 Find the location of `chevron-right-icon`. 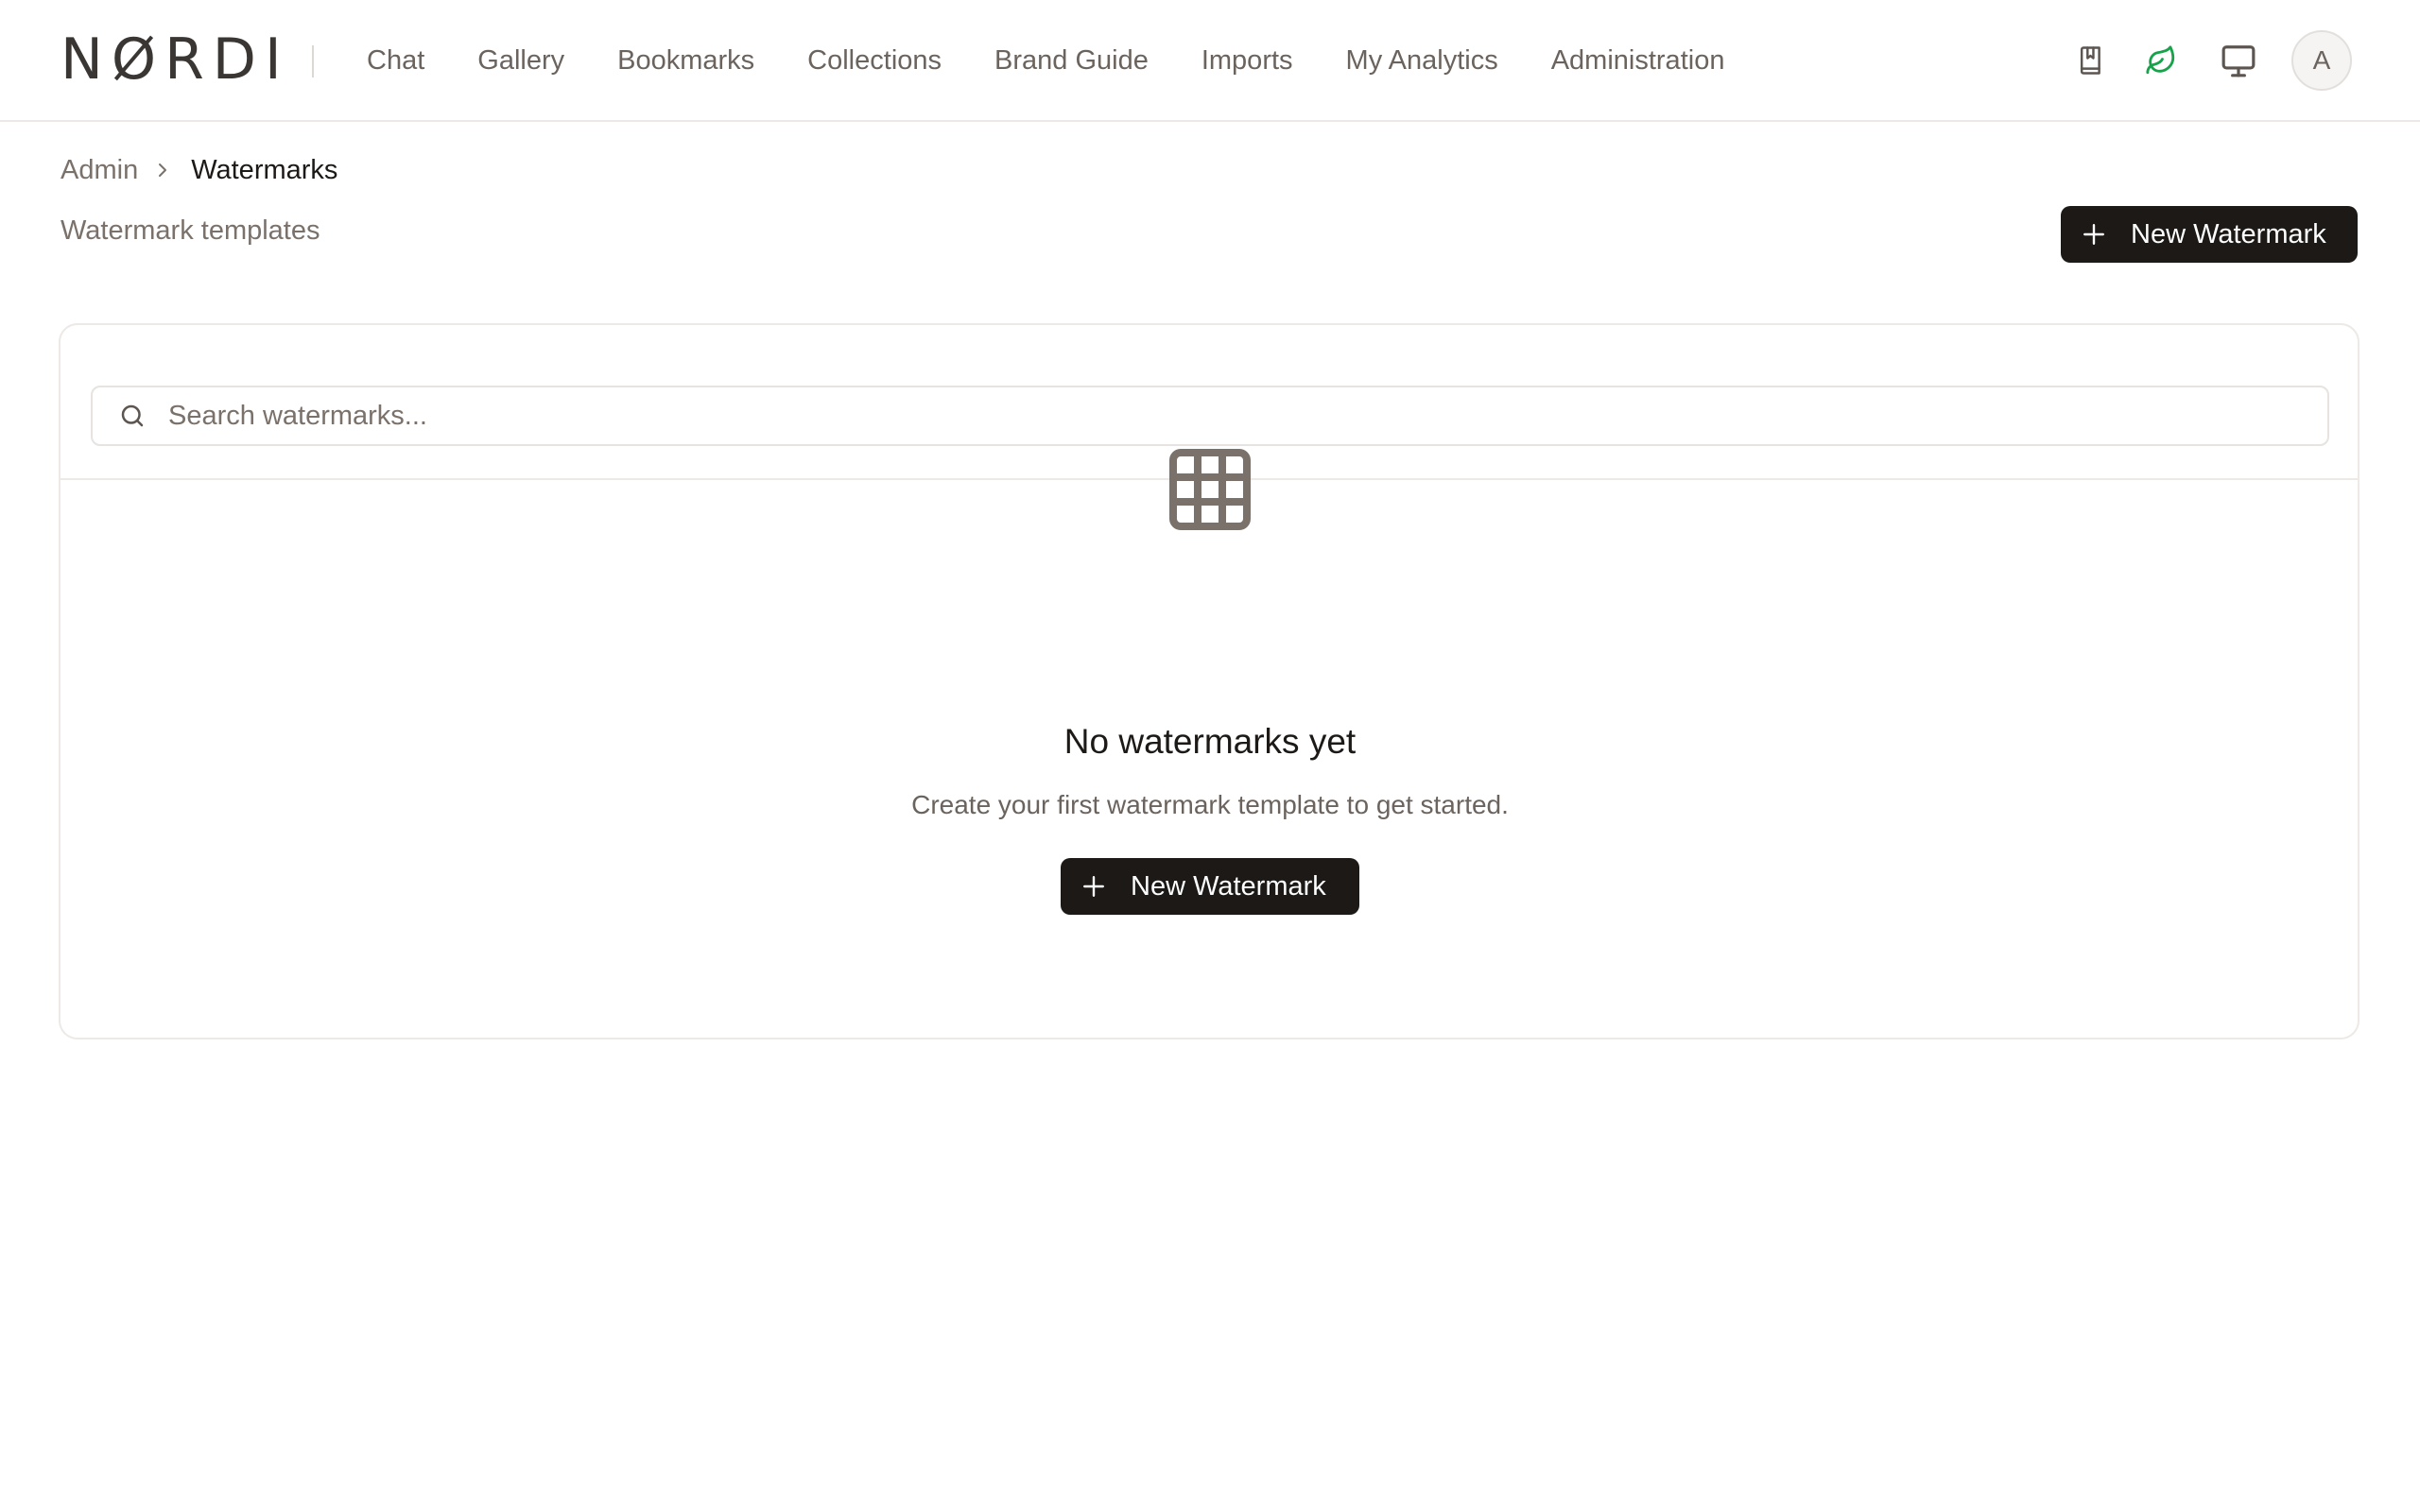

chevron-right-icon is located at coordinates (162, 170).